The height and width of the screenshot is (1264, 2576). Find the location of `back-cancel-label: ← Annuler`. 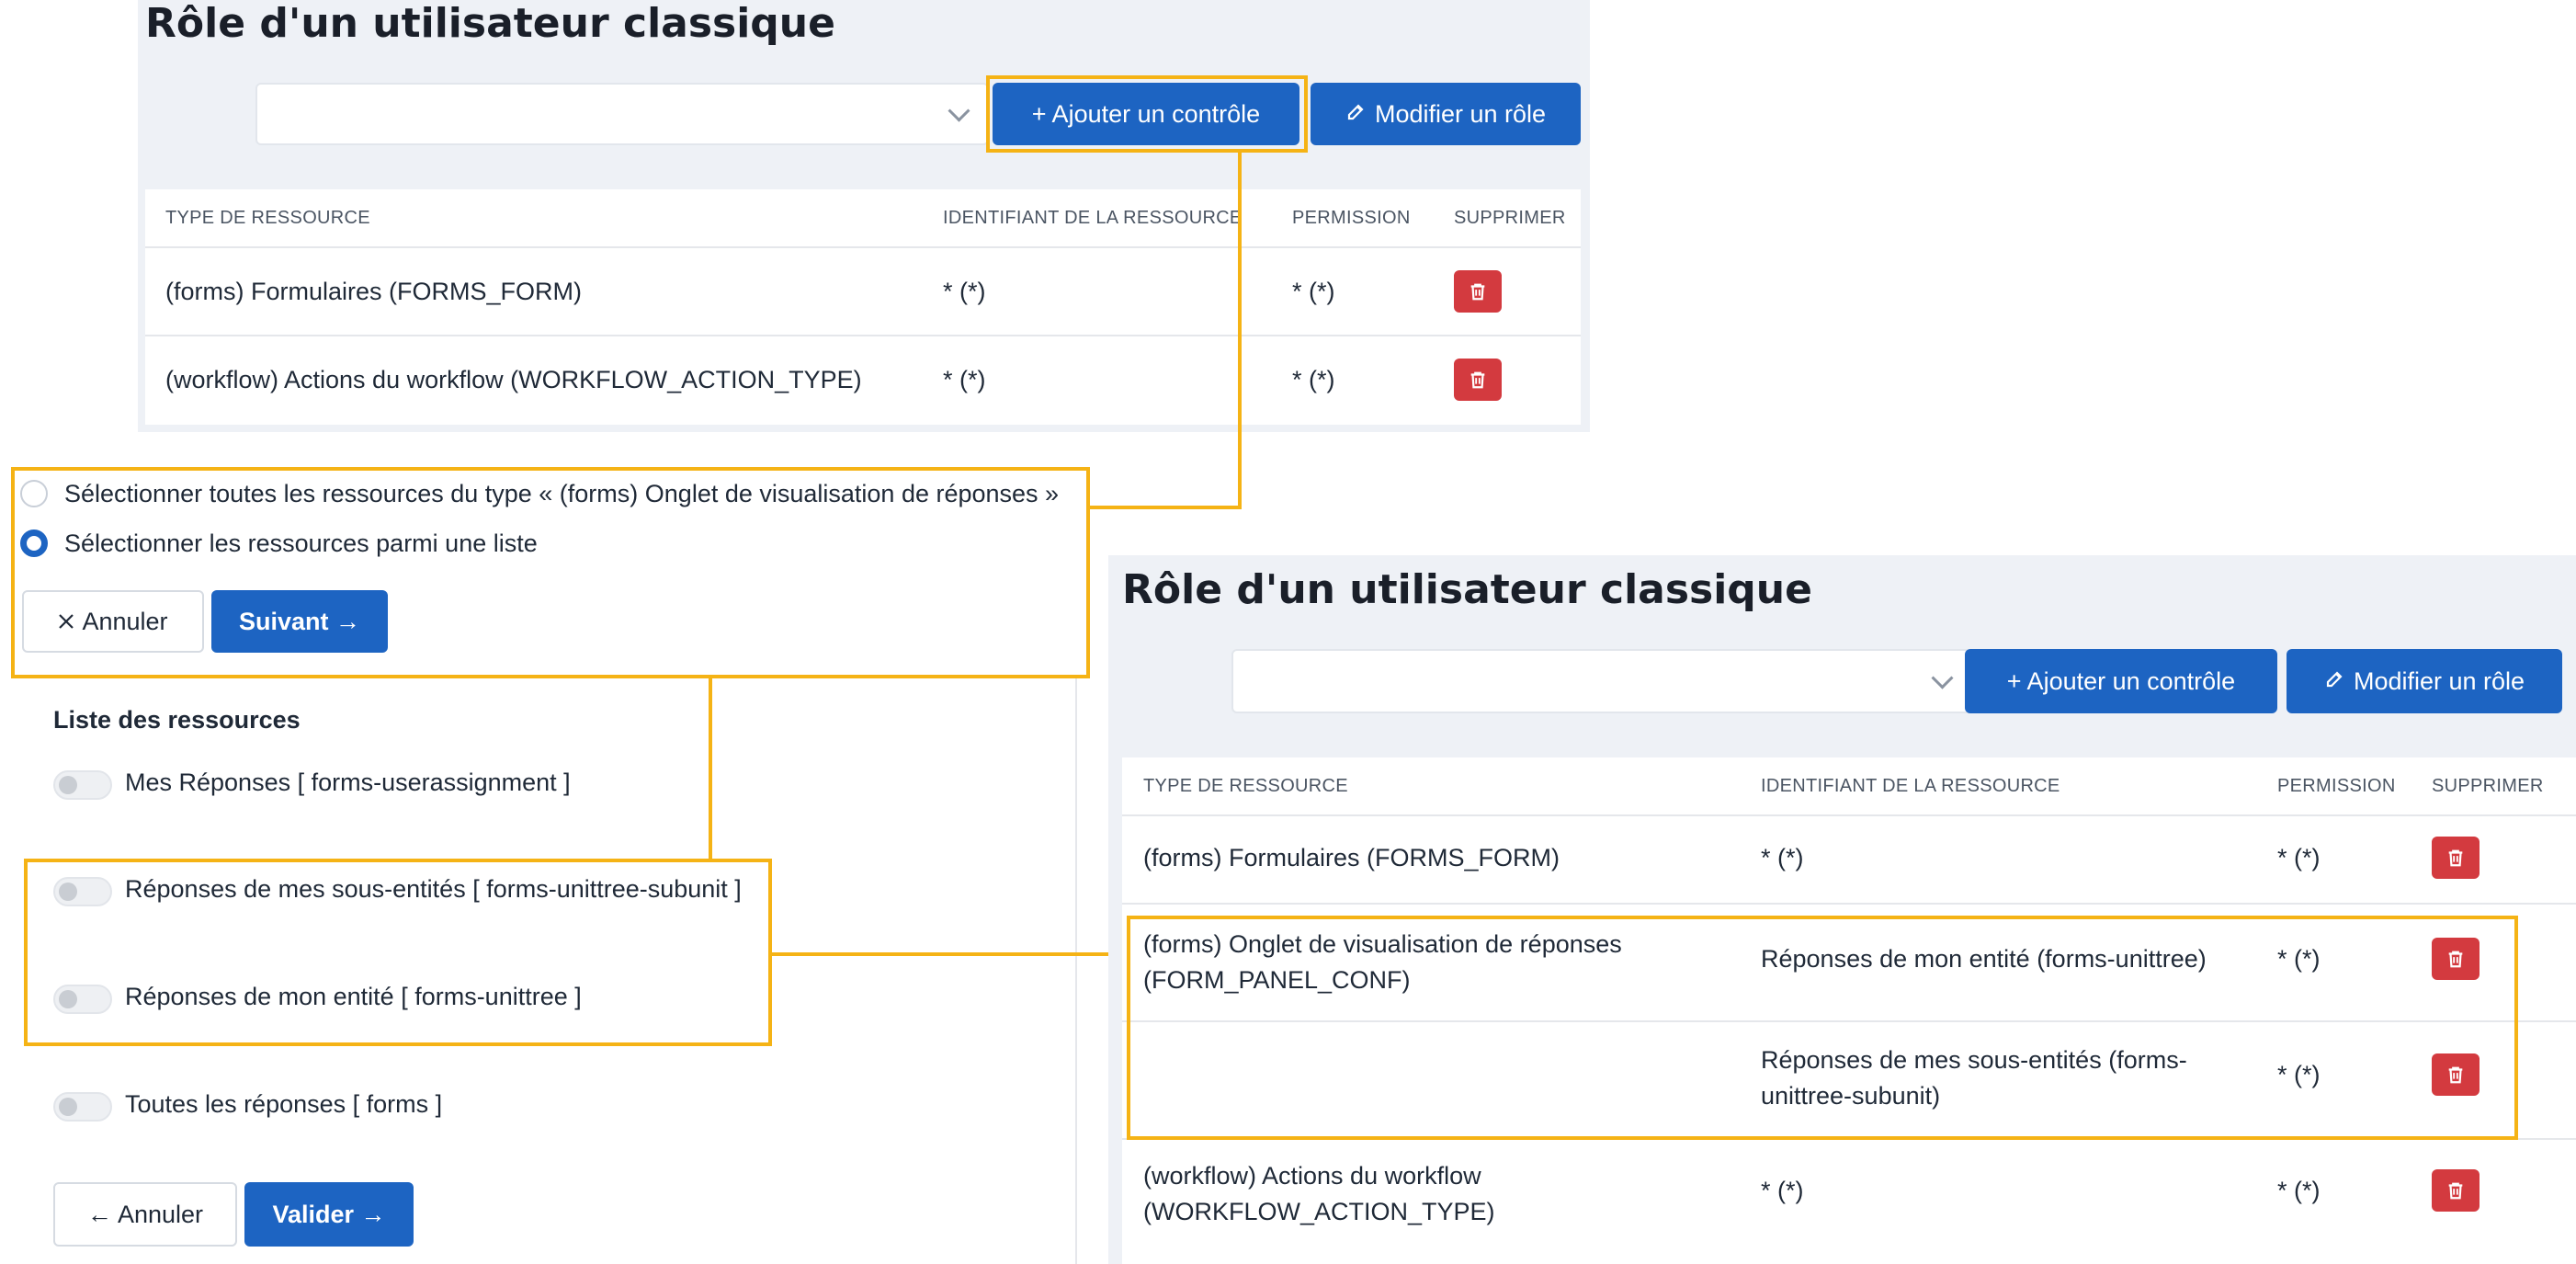

back-cancel-label: ← Annuler is located at coordinates (145, 1214).